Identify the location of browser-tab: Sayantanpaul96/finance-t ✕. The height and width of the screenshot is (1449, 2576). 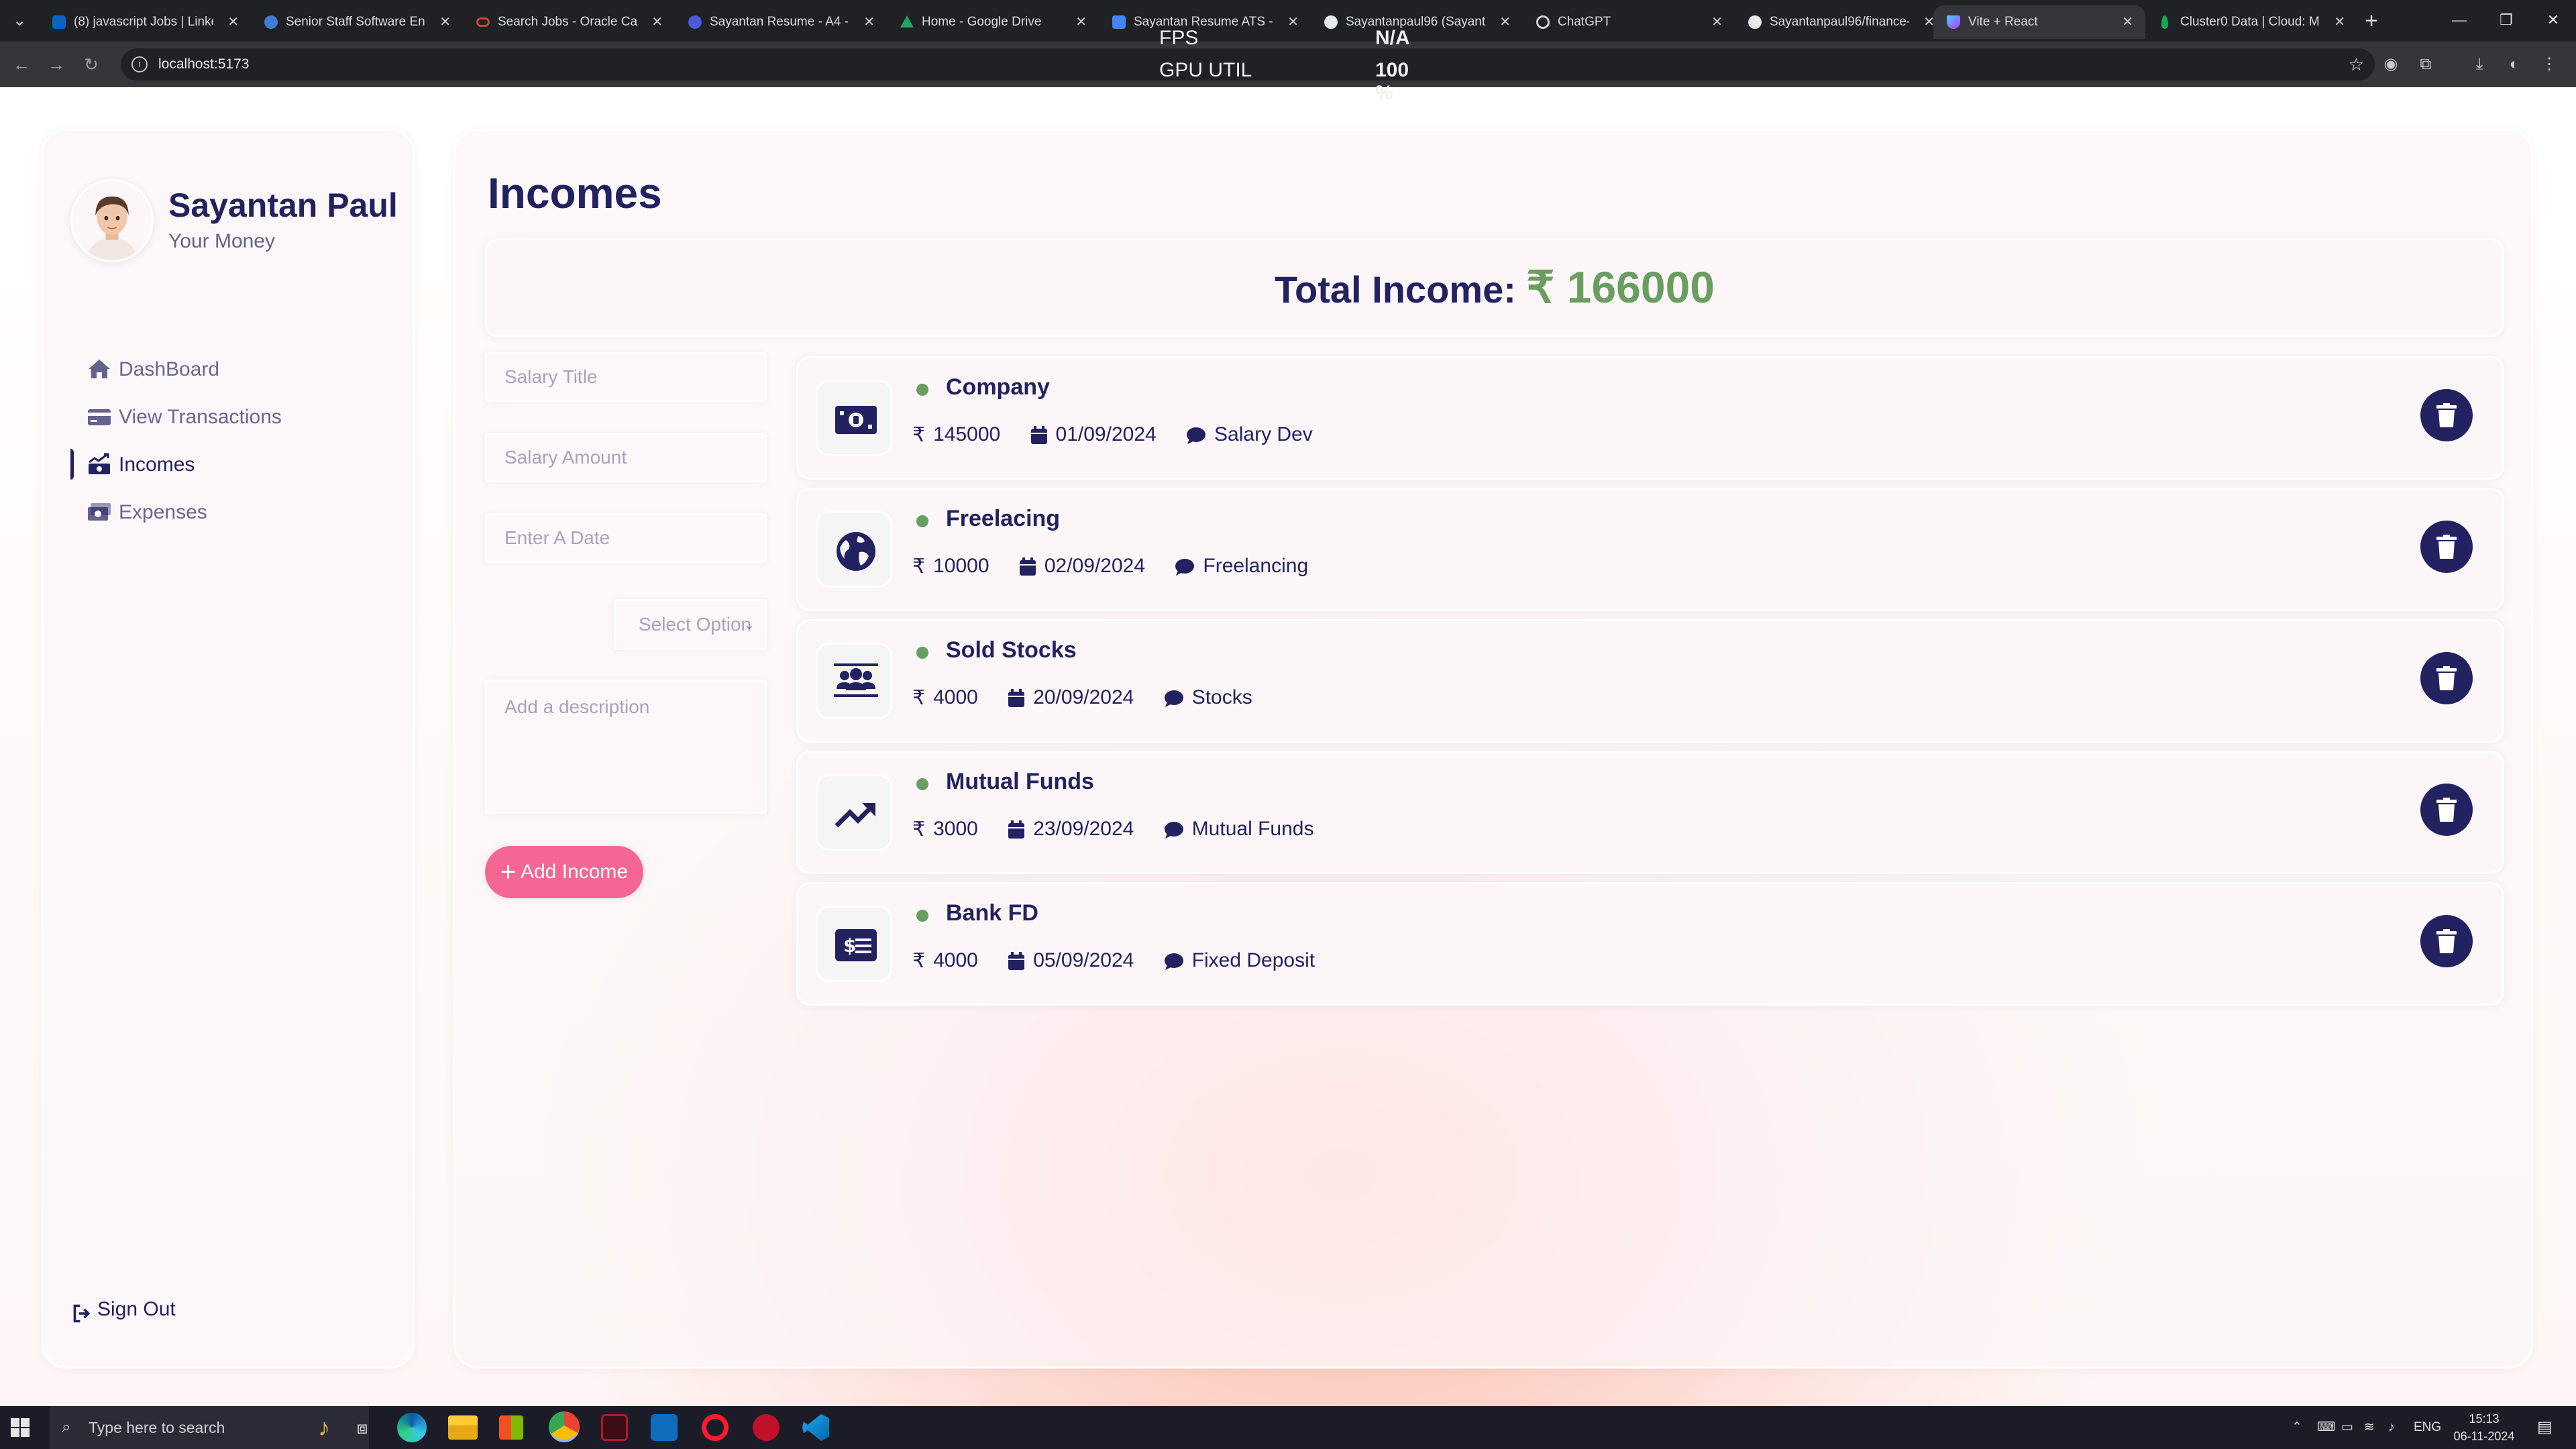
(1841, 22).